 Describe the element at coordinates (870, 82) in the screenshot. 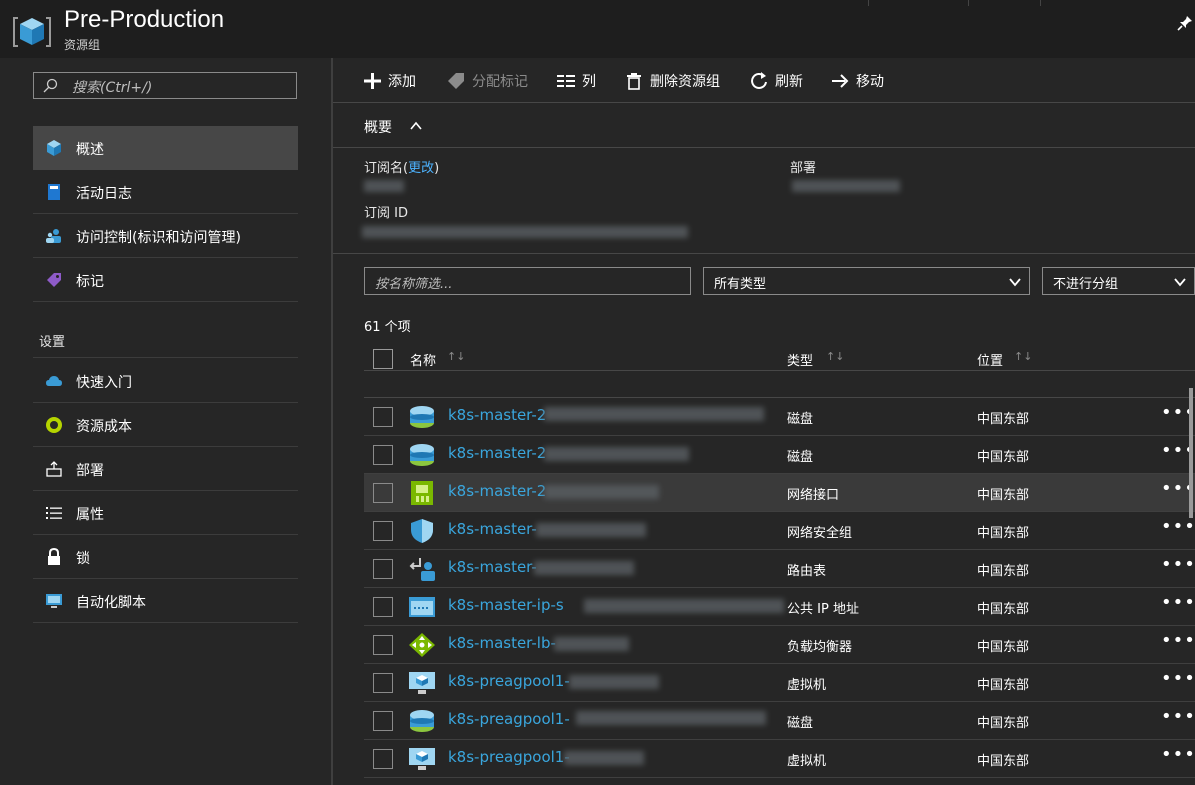

I see `move-label: 移动` at that location.